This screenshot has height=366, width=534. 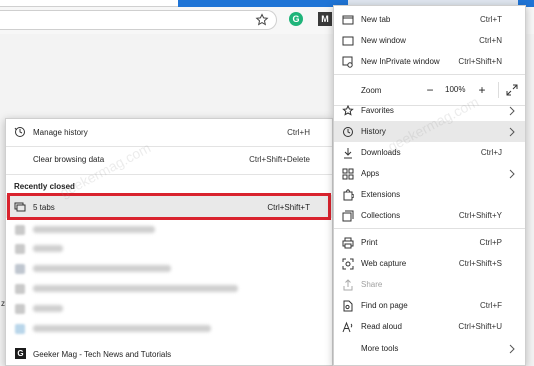 I want to click on menu-item-shortcut: Ctrl+Shift+N, so click(x=480, y=61).